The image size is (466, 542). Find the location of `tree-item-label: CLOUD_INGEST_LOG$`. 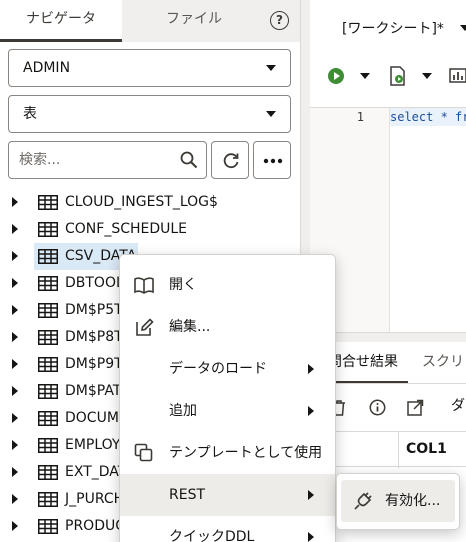

tree-item-label: CLOUD_INGEST_LOG$ is located at coordinates (141, 202).